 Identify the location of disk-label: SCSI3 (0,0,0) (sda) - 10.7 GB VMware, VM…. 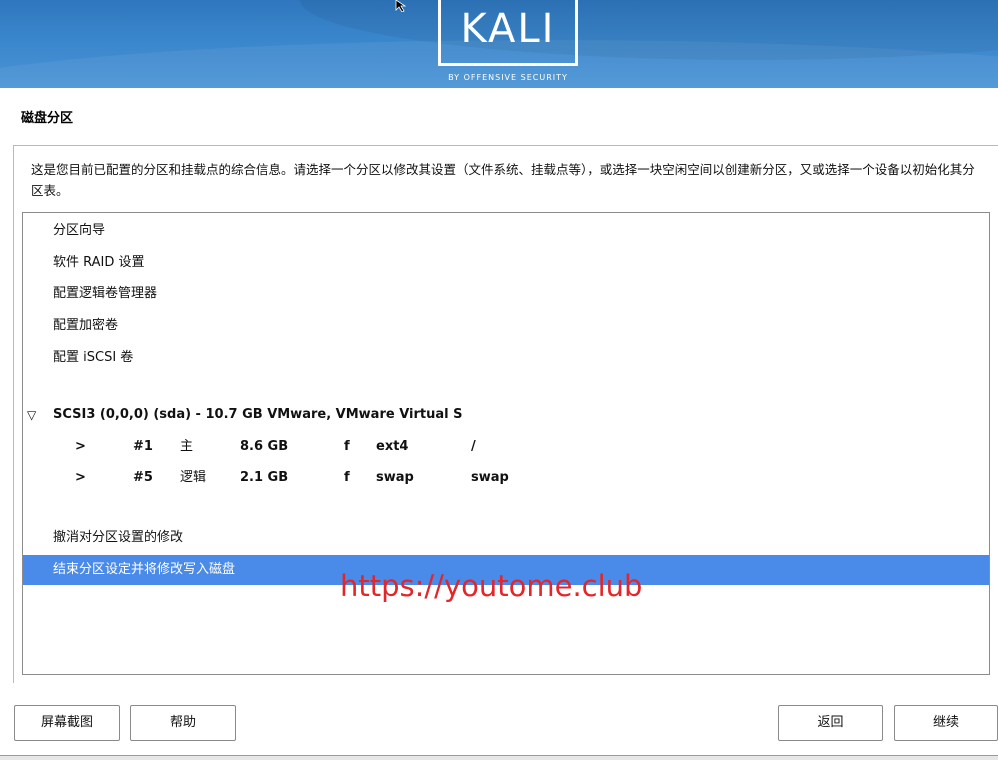
(258, 414).